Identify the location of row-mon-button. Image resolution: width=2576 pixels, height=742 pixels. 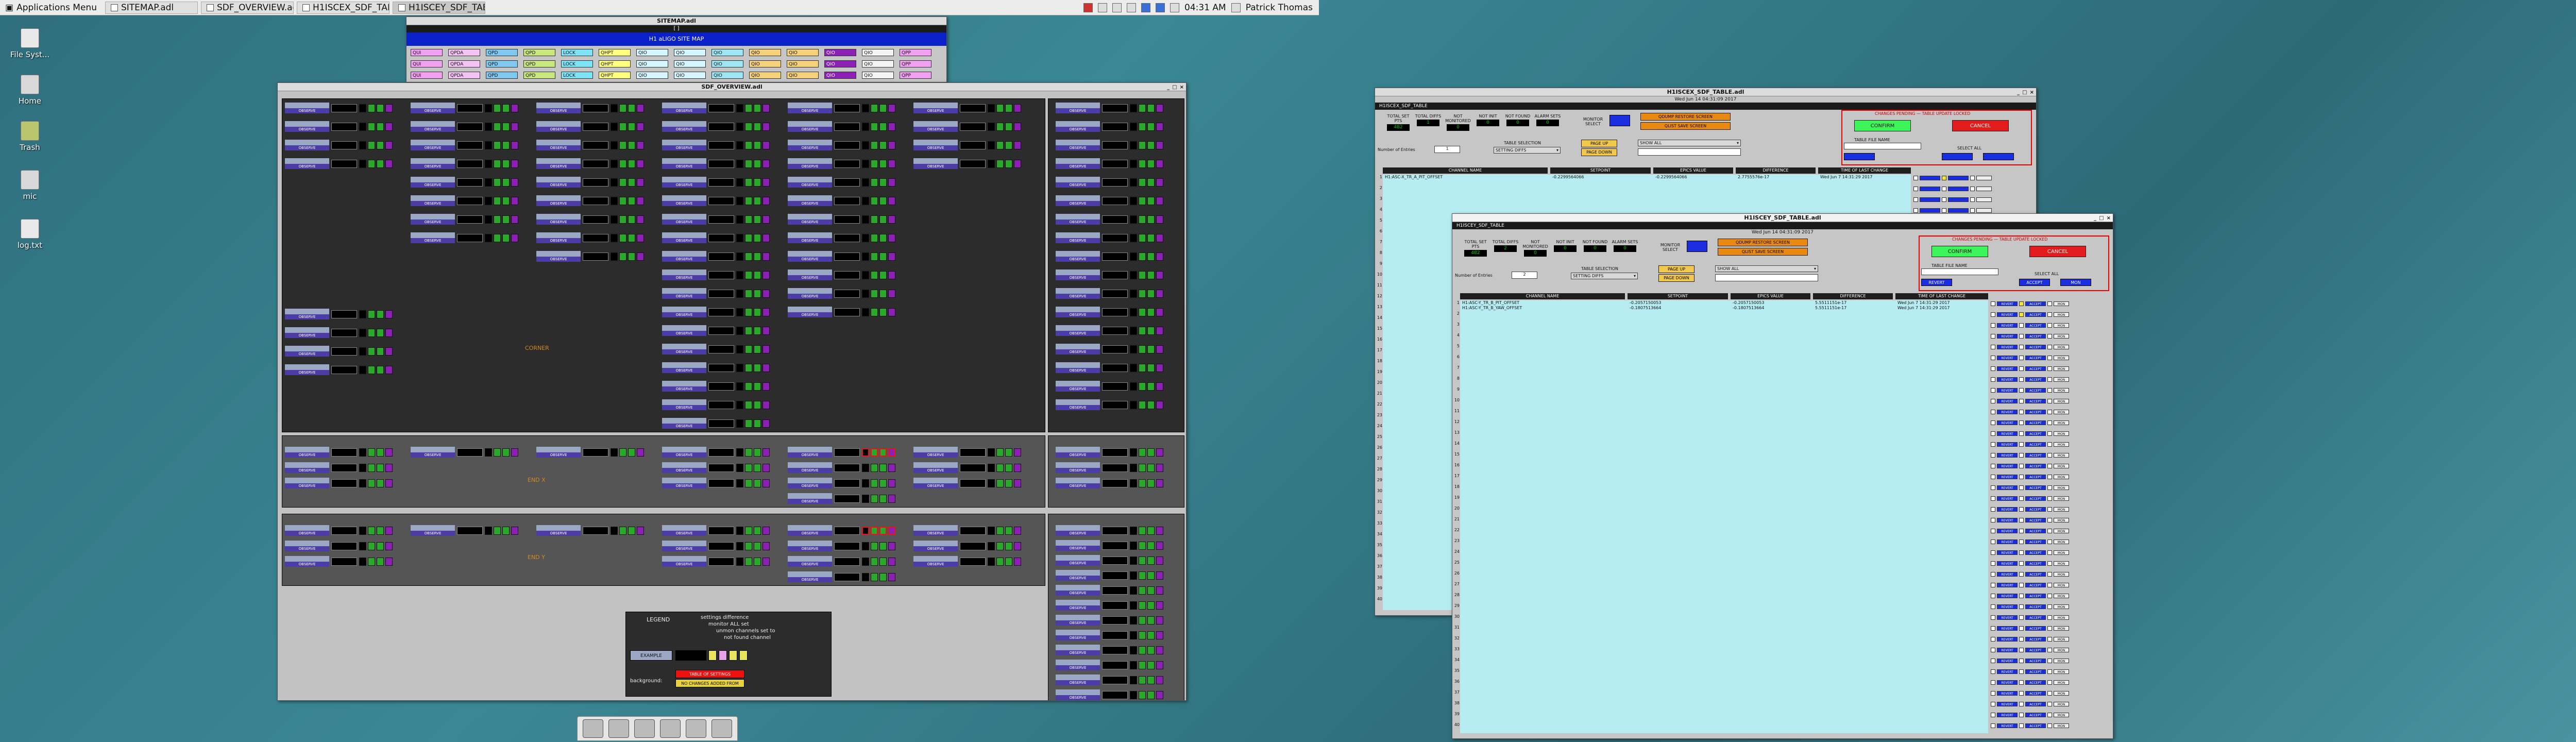
(1984, 199).